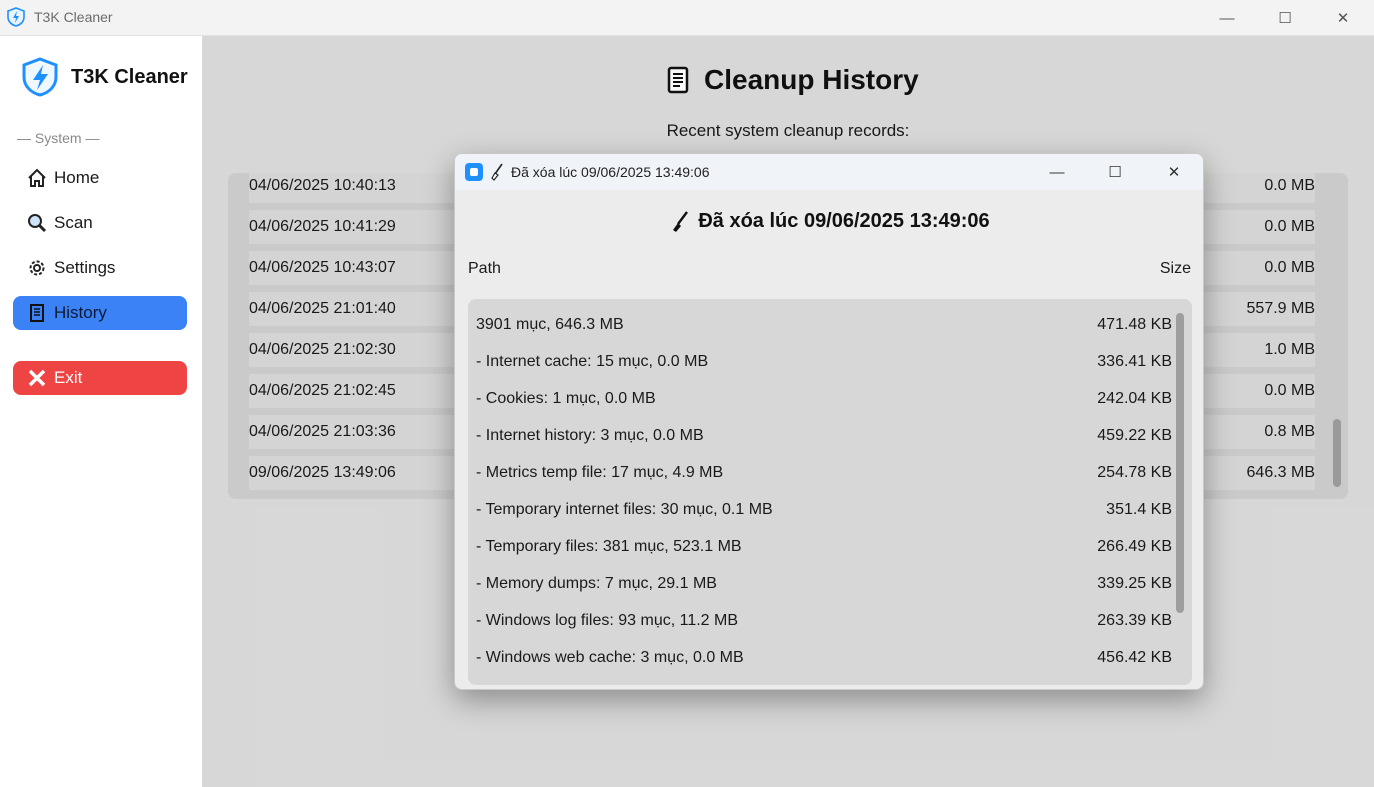 The image size is (1374, 787). Describe the element at coordinates (16, 17) in the screenshot. I see `app-shield-icon` at that location.